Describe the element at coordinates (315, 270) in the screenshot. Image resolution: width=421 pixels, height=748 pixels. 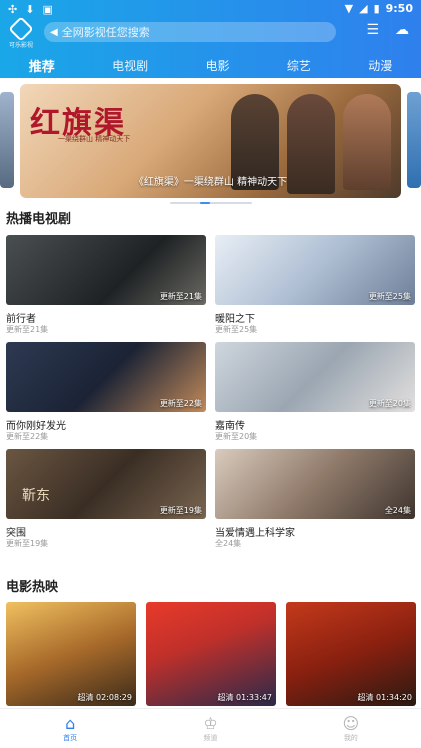
I see `tv-thumbnail: 更新至25集` at that location.